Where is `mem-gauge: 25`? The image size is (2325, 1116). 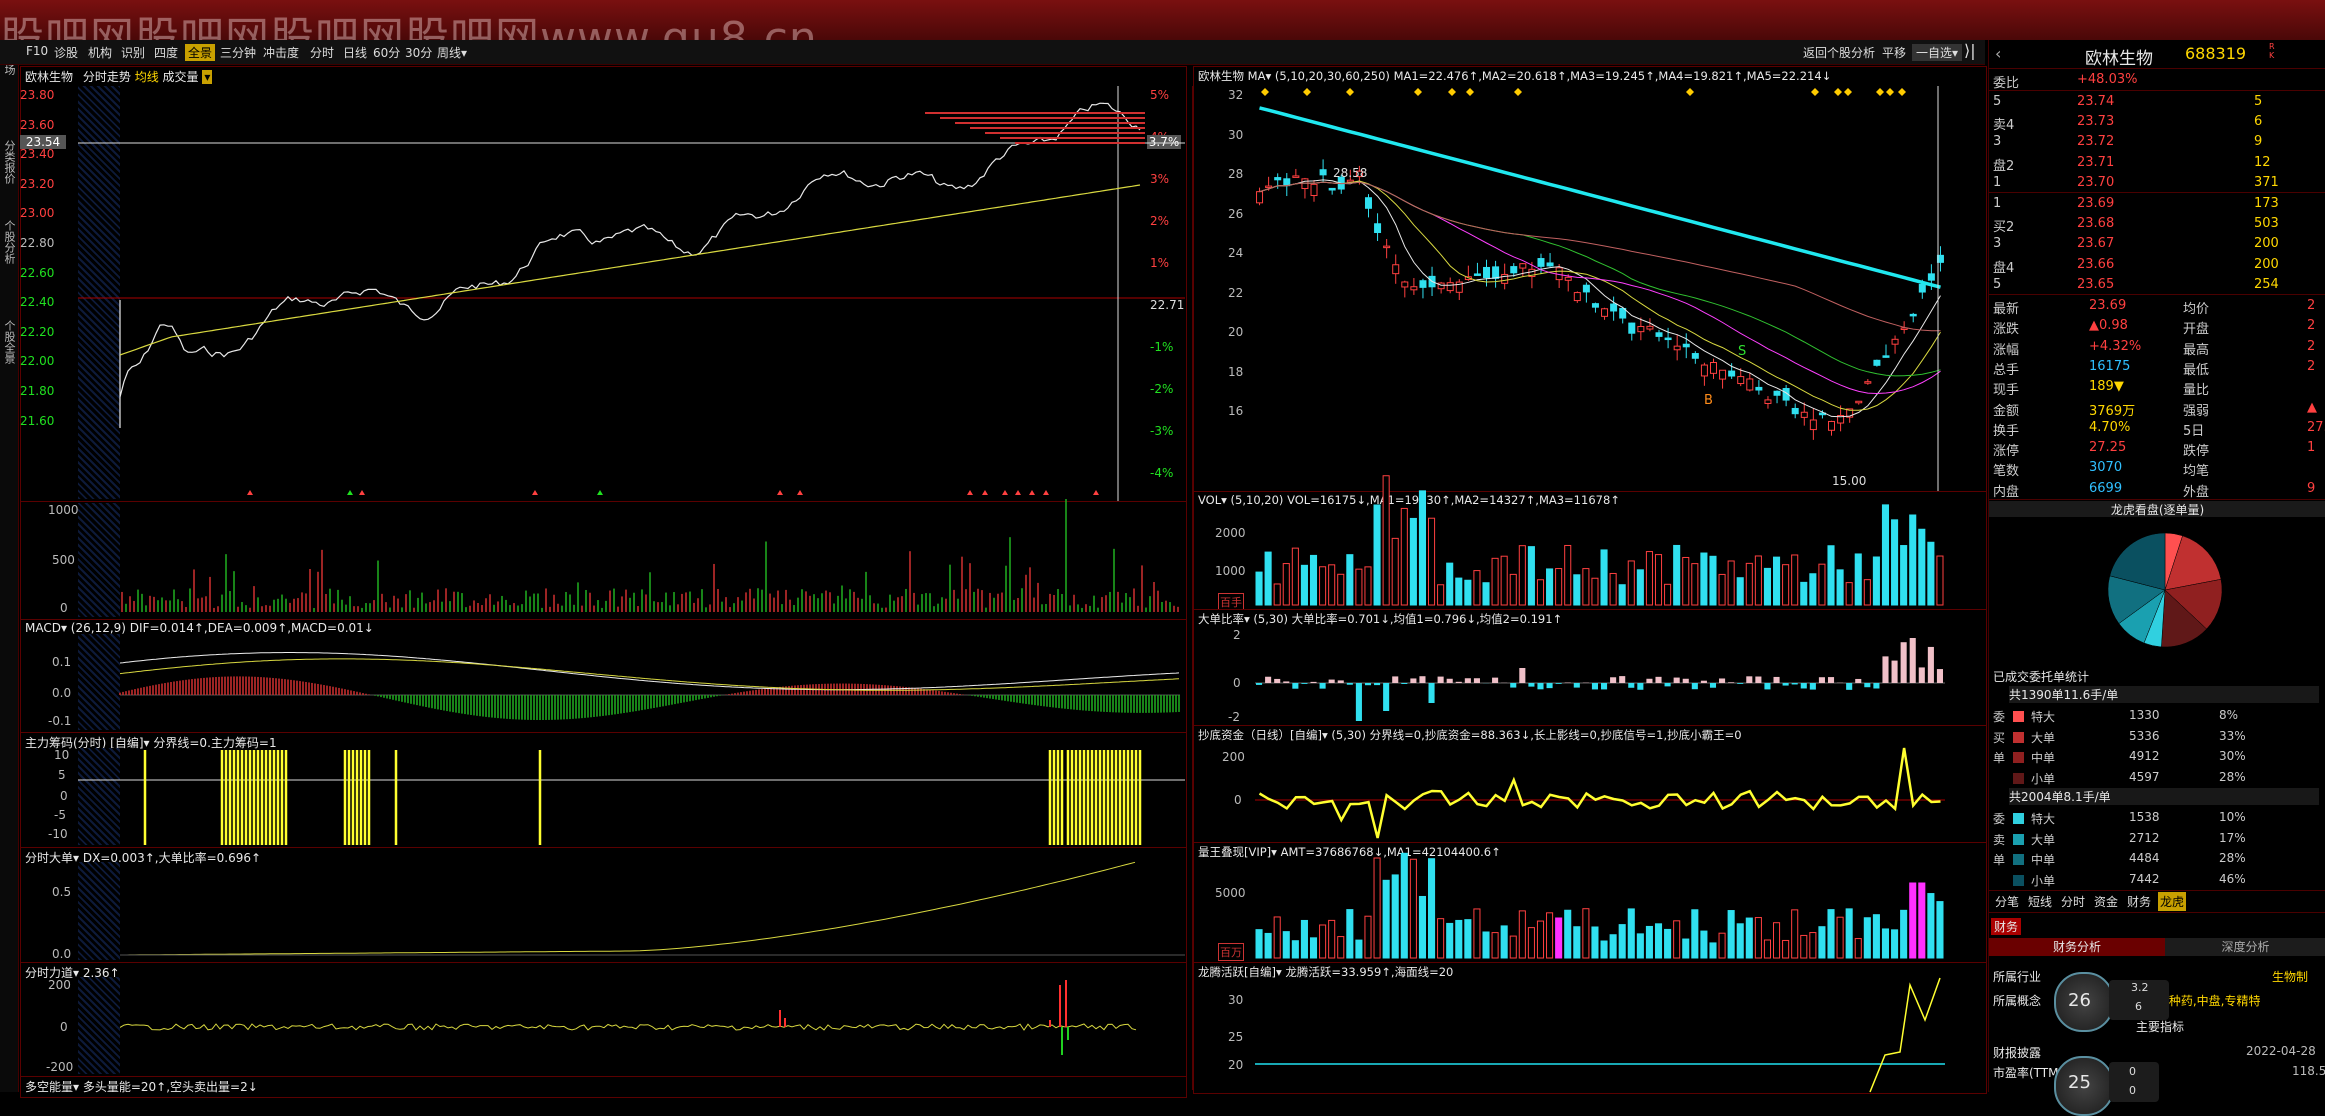 mem-gauge: 25 is located at coordinates (2084, 1086).